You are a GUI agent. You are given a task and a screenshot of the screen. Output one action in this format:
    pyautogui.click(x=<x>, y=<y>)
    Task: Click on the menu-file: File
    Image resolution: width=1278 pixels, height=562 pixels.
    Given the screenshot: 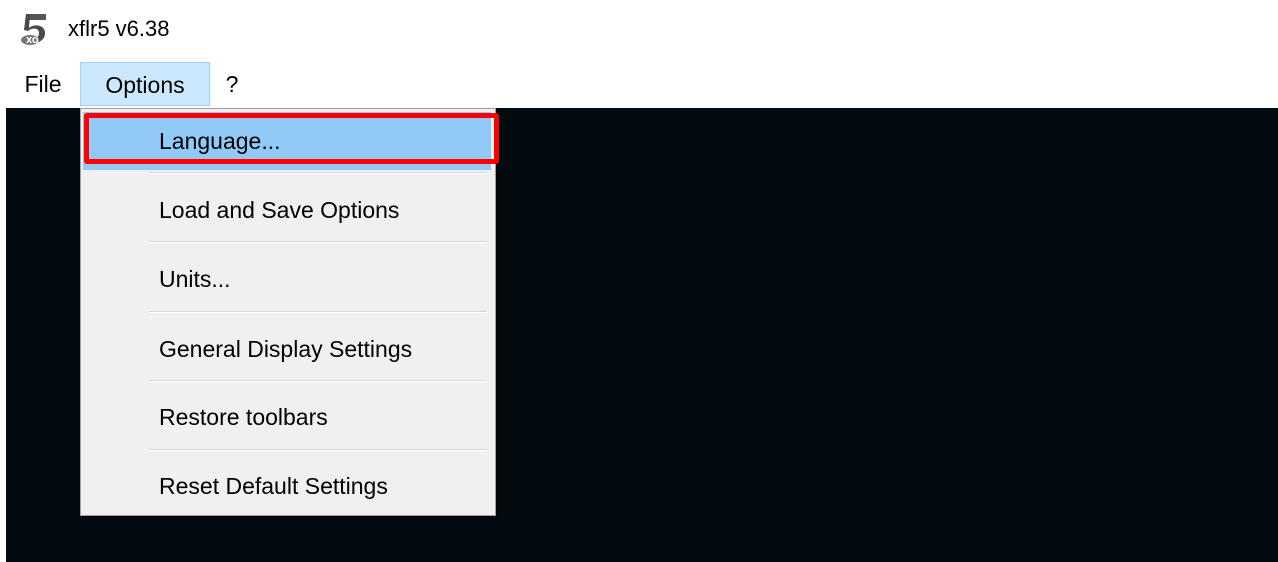 What is the action you would take?
    pyautogui.click(x=43, y=84)
    